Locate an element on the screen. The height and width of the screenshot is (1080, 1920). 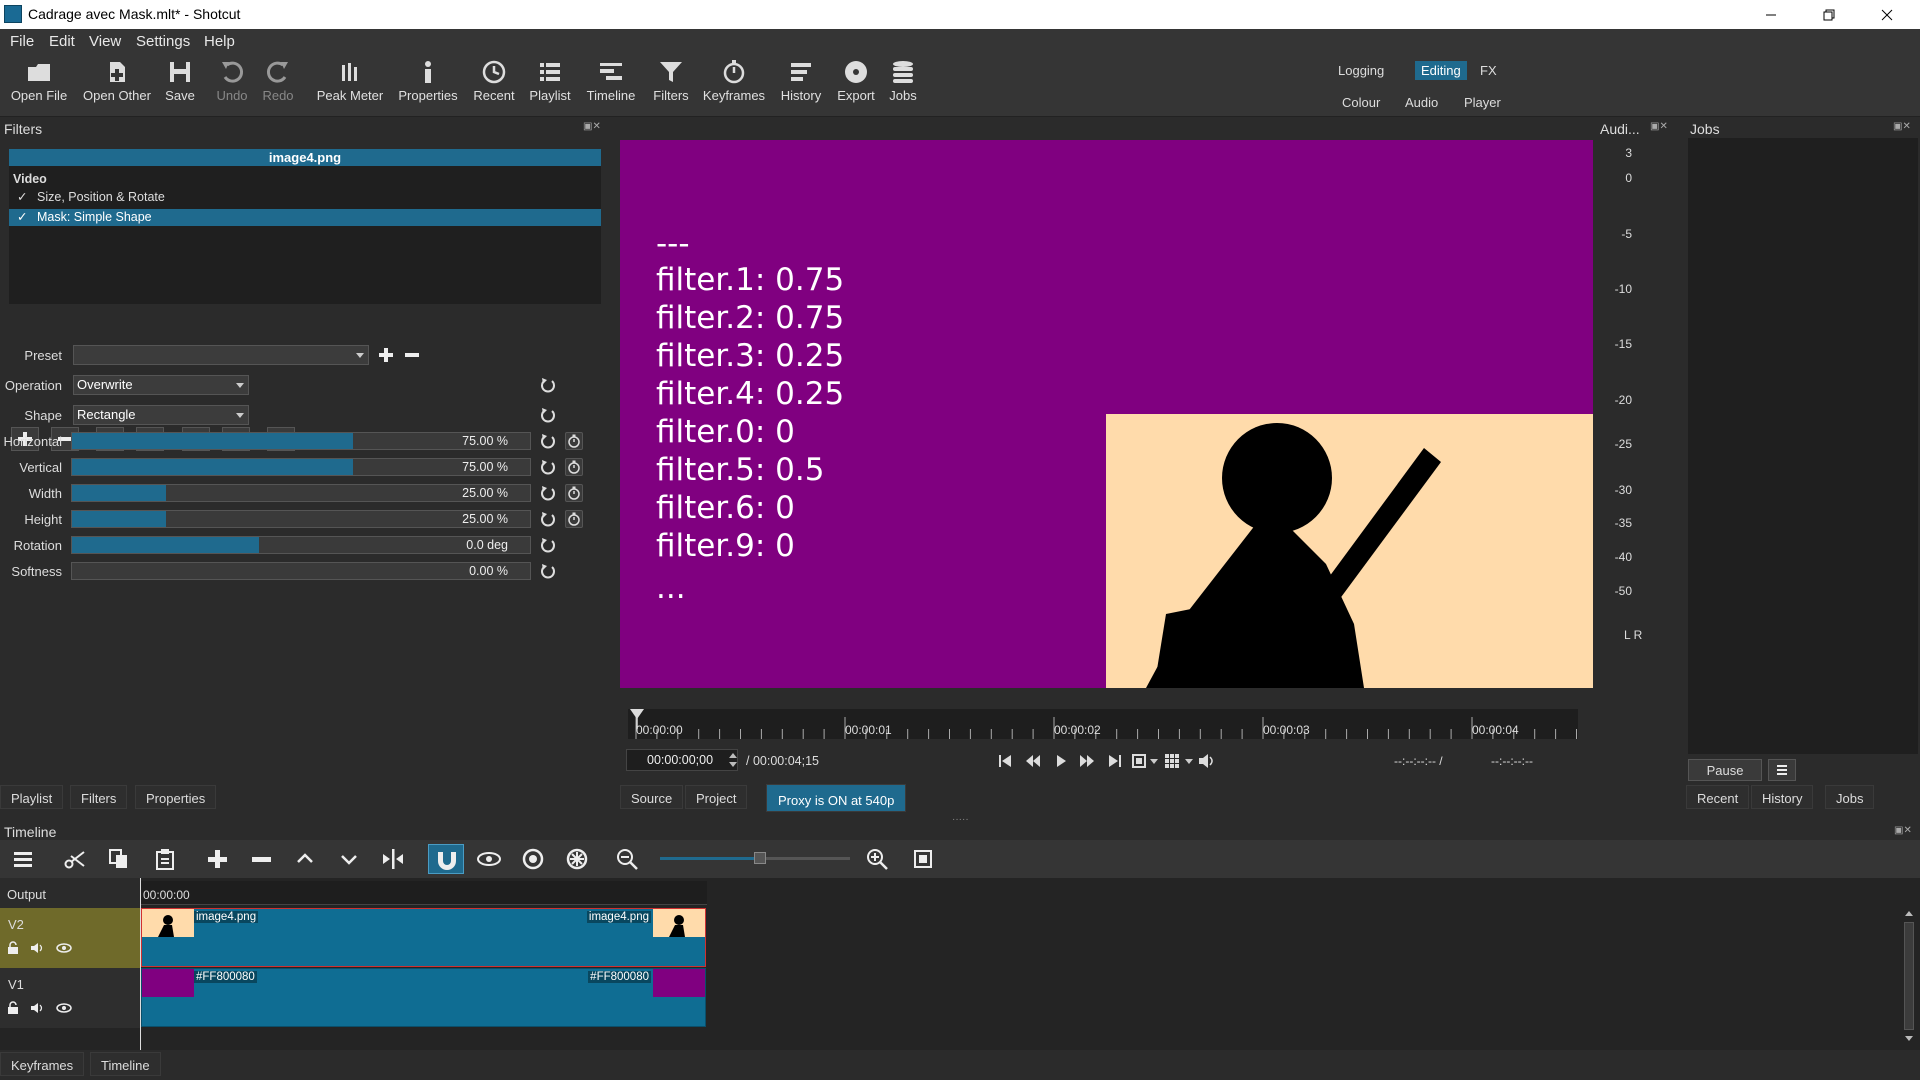
layout-logging: Logging is located at coordinates (1361, 70).